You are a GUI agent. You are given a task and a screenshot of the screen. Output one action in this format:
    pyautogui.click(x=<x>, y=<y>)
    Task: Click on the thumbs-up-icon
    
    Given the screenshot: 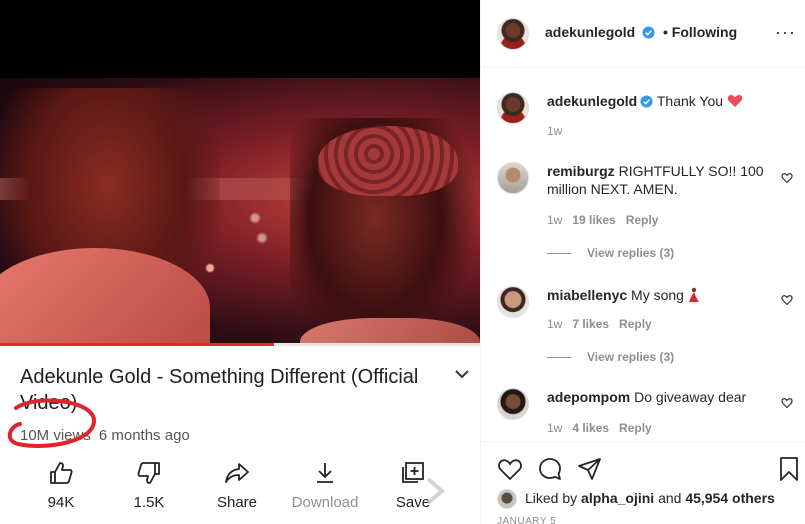 What is the action you would take?
    pyautogui.click(x=61, y=473)
    